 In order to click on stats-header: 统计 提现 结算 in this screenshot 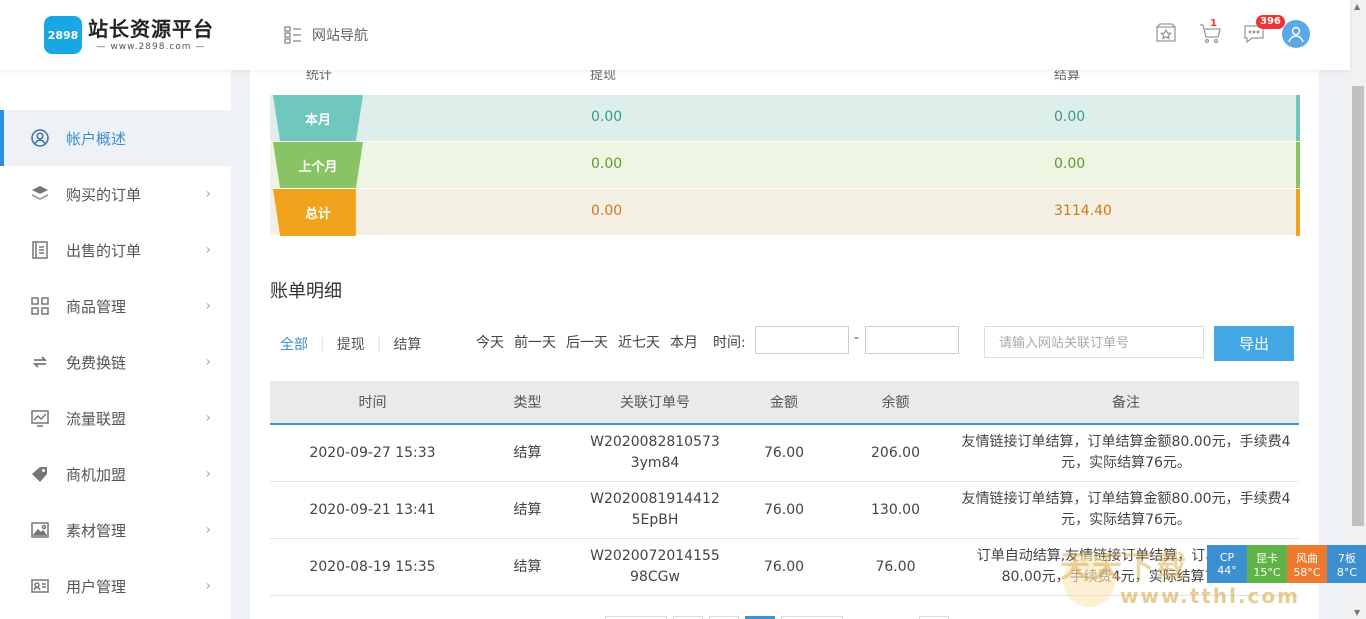, I will do `click(785, 82)`.